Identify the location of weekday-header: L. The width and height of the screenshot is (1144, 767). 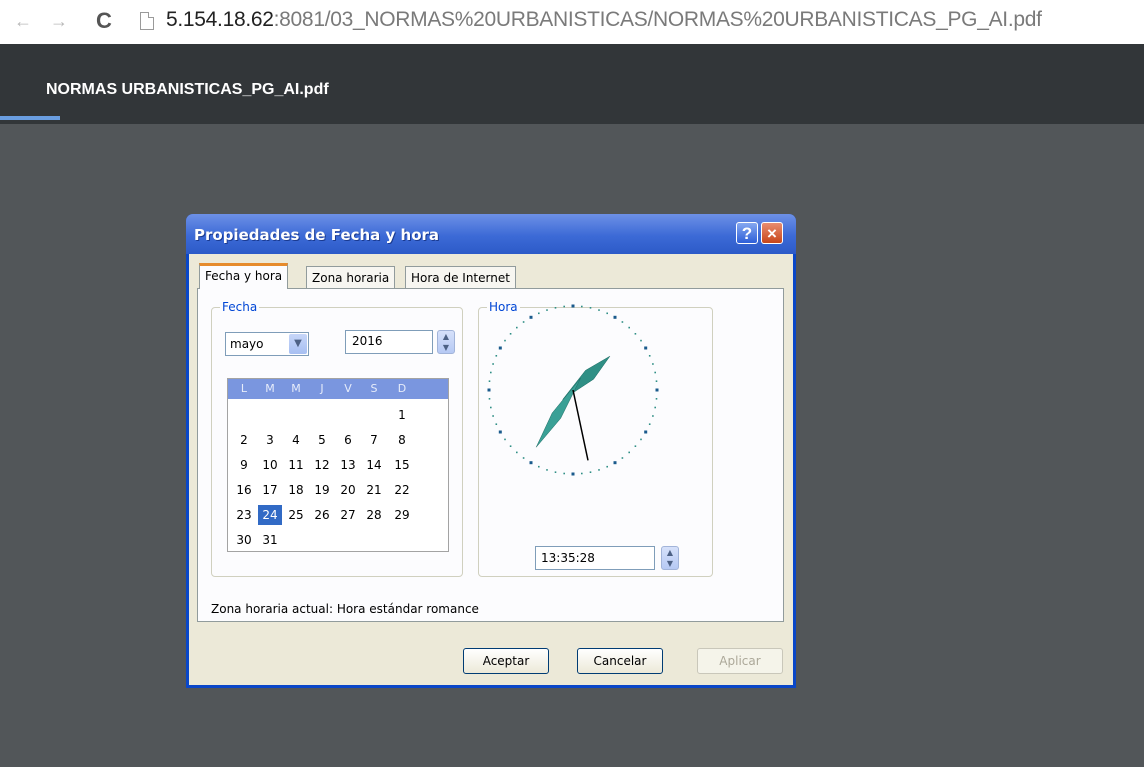
(244, 388).